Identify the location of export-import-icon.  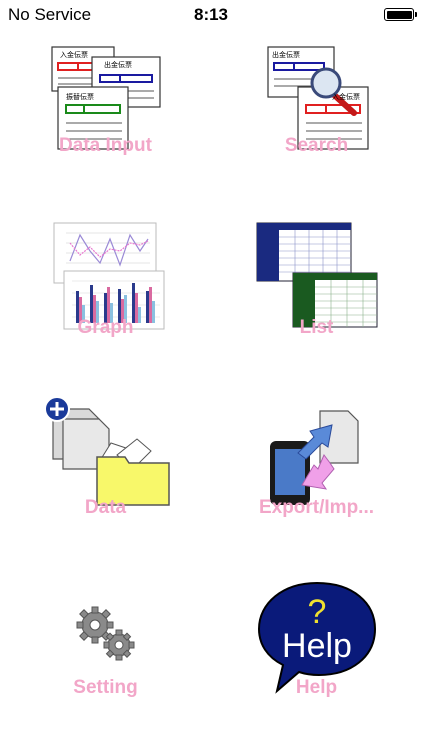
(314, 457).